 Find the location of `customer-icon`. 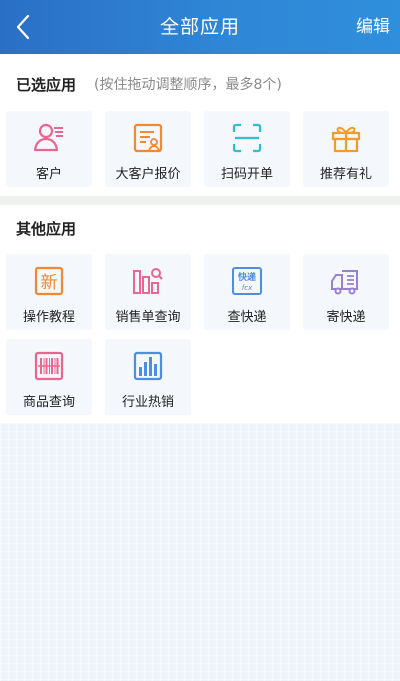

customer-icon is located at coordinates (49, 138).